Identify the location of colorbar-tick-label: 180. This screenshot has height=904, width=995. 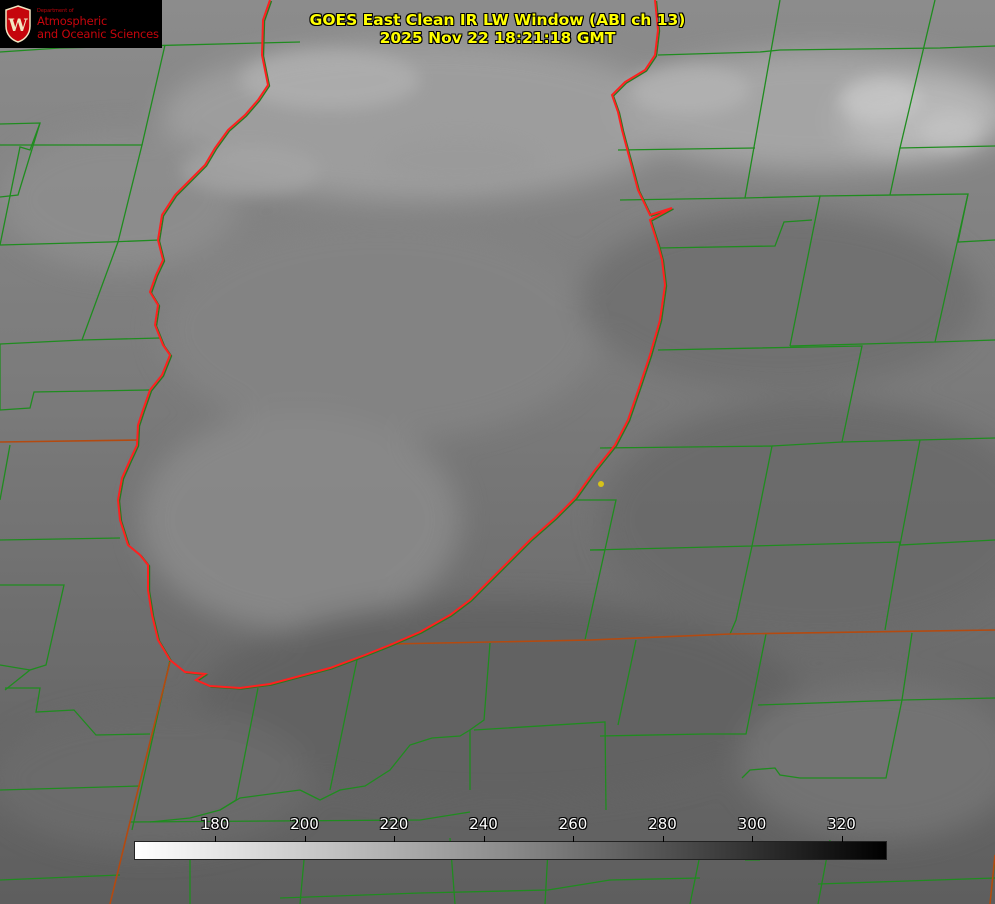
(215, 824).